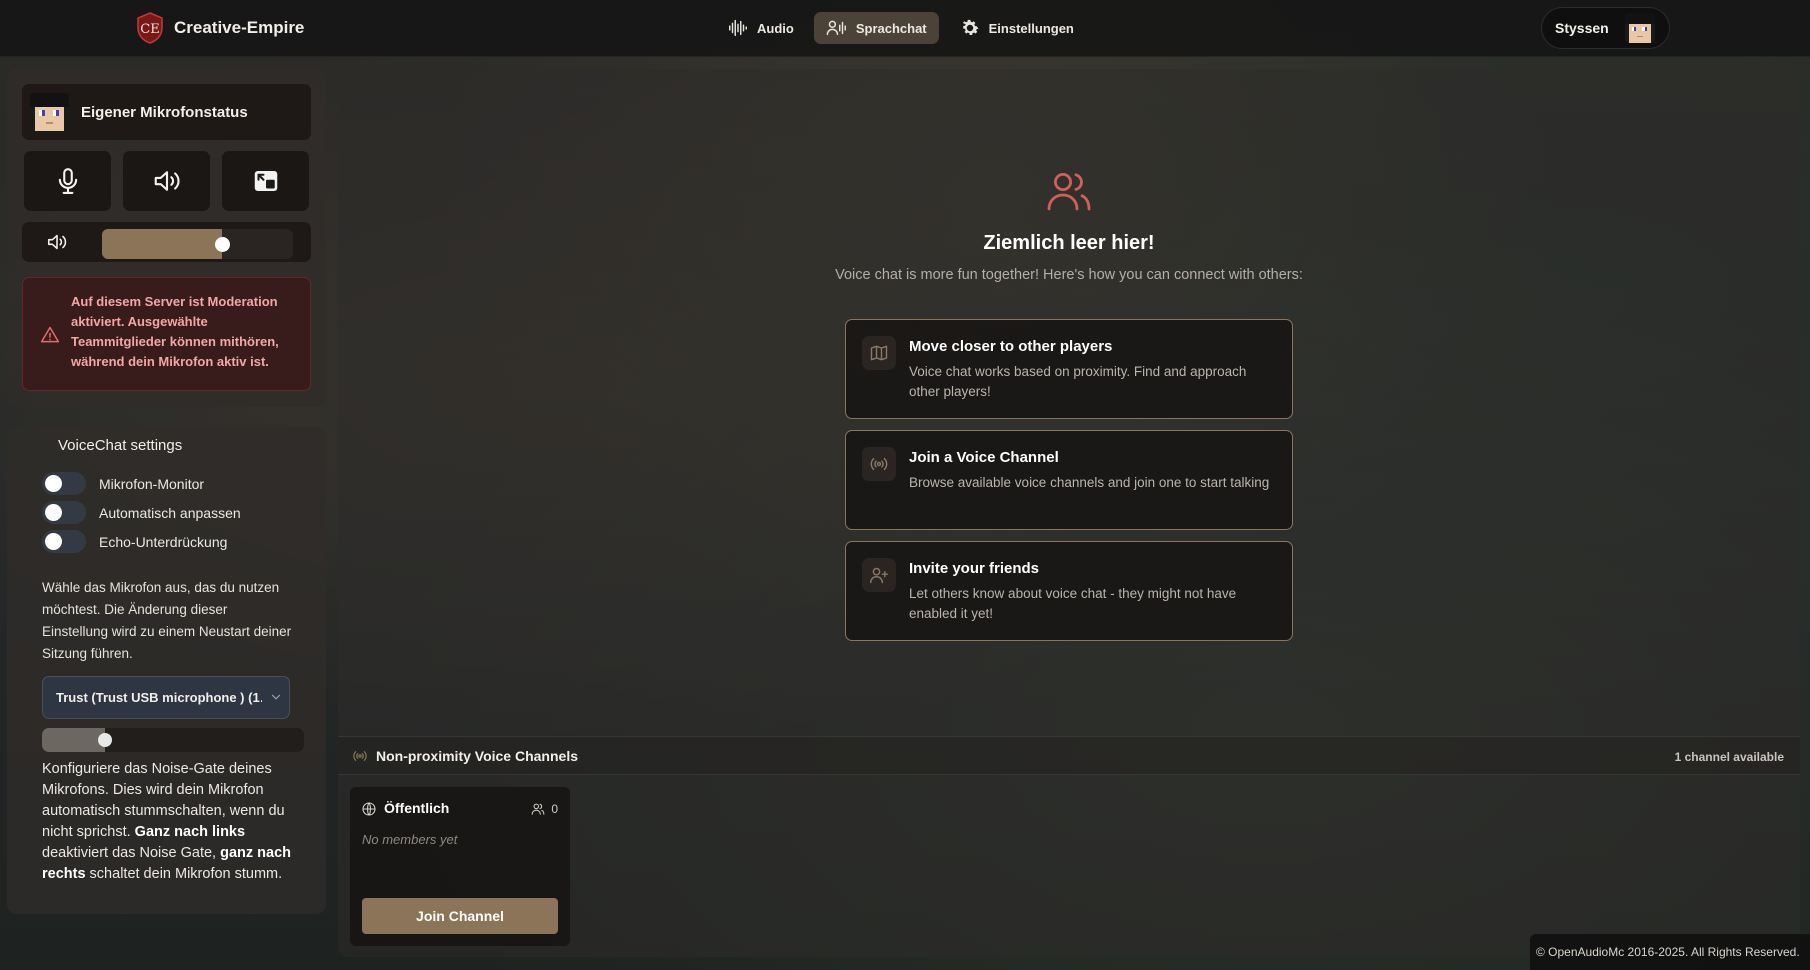  I want to click on channel-card: Öffentlich 0 No members yet Join Channel, so click(460, 866).